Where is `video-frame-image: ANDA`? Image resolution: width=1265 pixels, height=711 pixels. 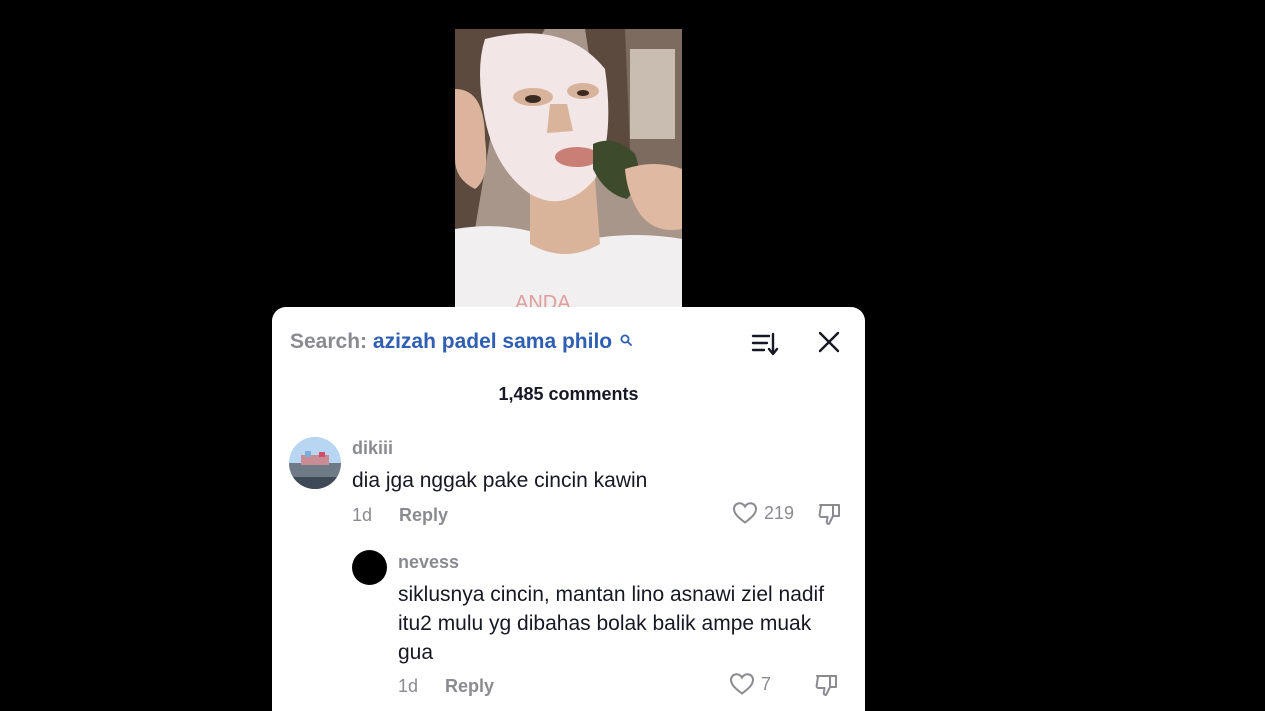 video-frame-image: ANDA is located at coordinates (568, 170).